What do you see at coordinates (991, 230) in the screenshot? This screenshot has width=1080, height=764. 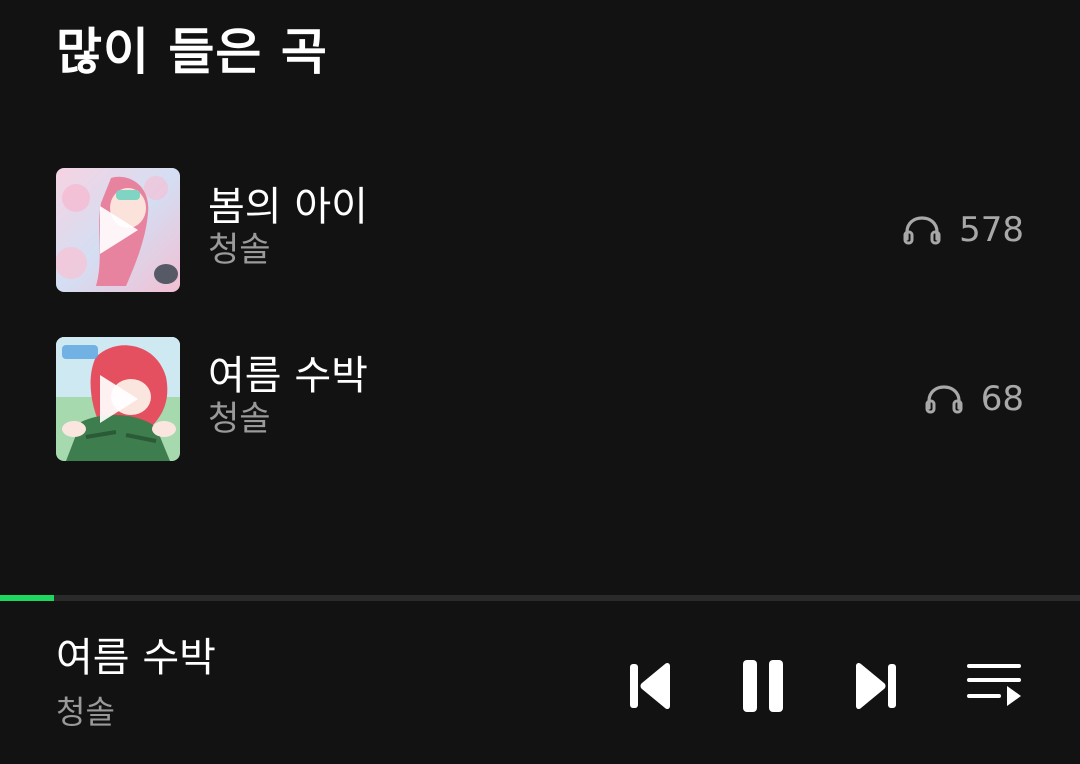 I see `play-count-value: 578` at bounding box center [991, 230].